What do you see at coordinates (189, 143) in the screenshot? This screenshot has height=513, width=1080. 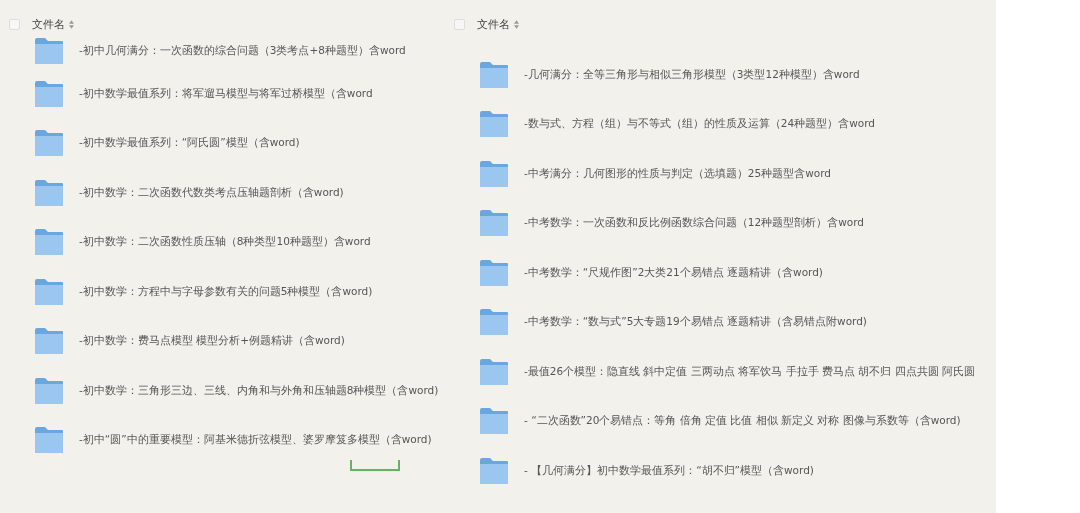 I see `folder-name: -初中数学最值系列：“阿氏圆”模型（含word)` at bounding box center [189, 143].